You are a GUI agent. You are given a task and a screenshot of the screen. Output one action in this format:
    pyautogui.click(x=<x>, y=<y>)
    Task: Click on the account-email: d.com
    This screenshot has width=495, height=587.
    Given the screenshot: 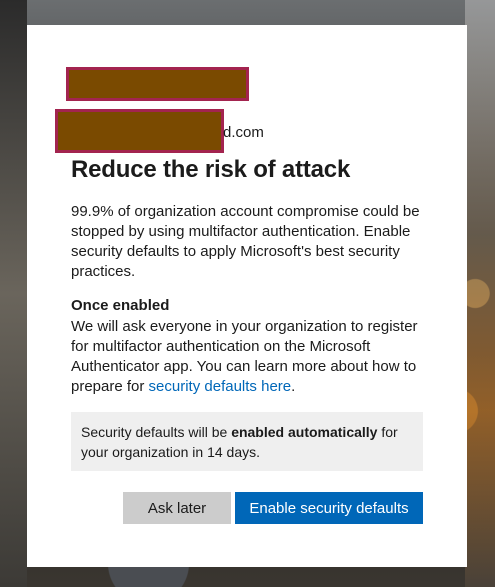 What is the action you would take?
    pyautogui.click(x=159, y=131)
    